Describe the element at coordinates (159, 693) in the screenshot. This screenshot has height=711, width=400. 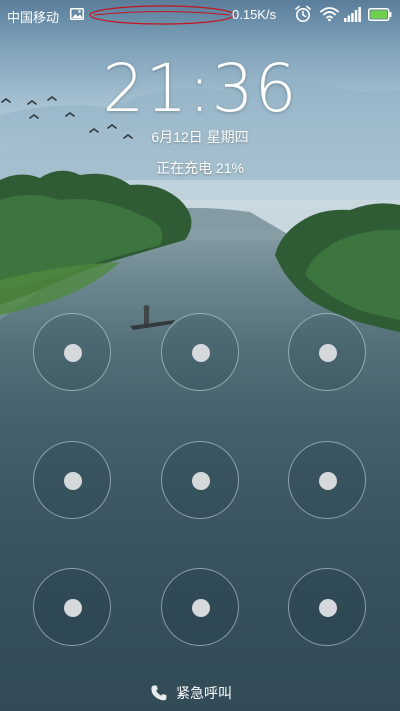
I see `phone-icon` at that location.